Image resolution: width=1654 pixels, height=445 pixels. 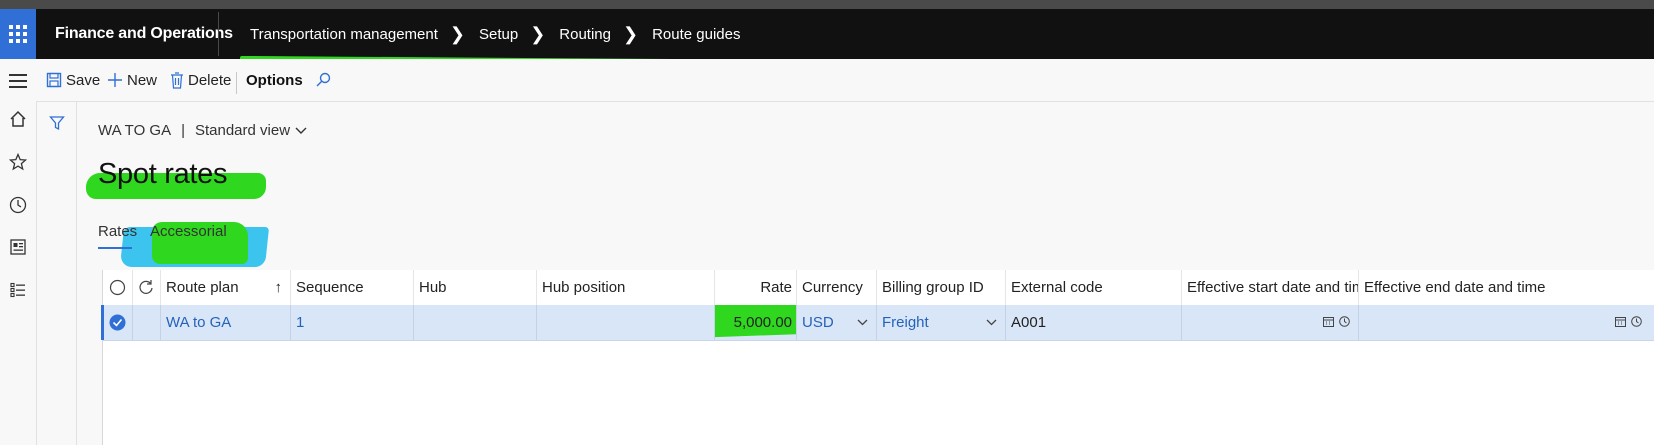 I want to click on cell-billing-group: Freight, so click(x=941, y=322).